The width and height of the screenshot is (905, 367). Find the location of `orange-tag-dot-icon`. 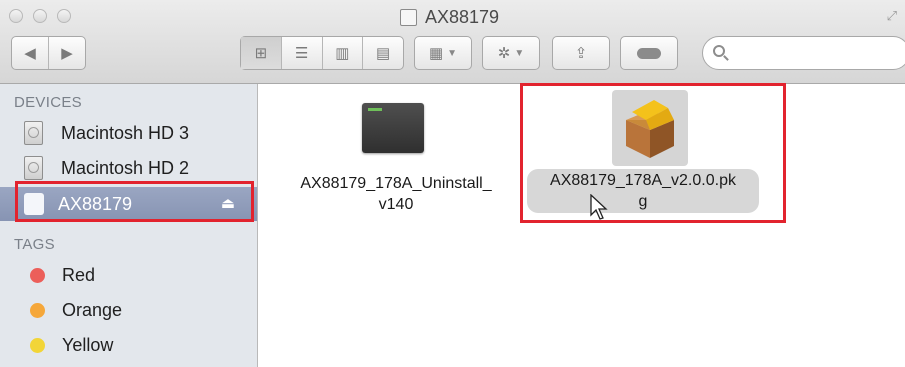

orange-tag-dot-icon is located at coordinates (37, 310).